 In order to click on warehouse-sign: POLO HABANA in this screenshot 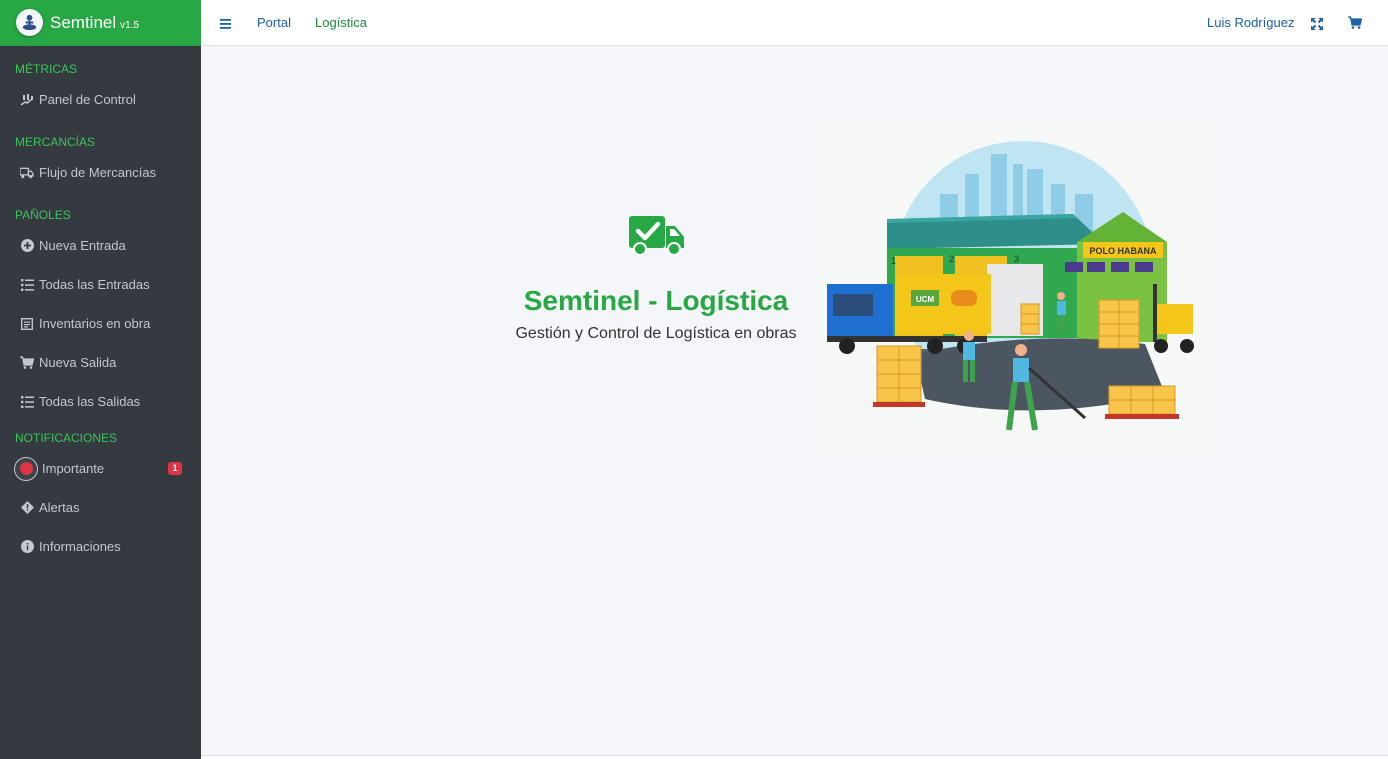, I will do `click(1123, 251)`.